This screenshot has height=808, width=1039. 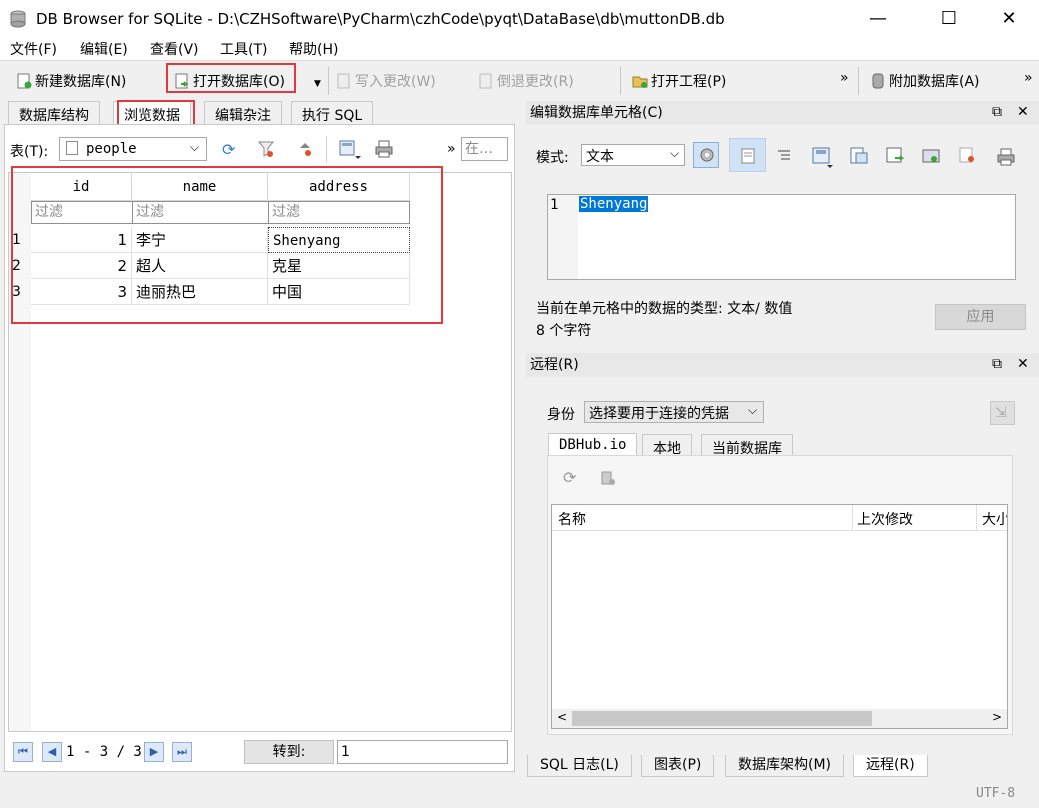 I want to click on horizontal-scrollbar: < >, so click(x=779, y=718).